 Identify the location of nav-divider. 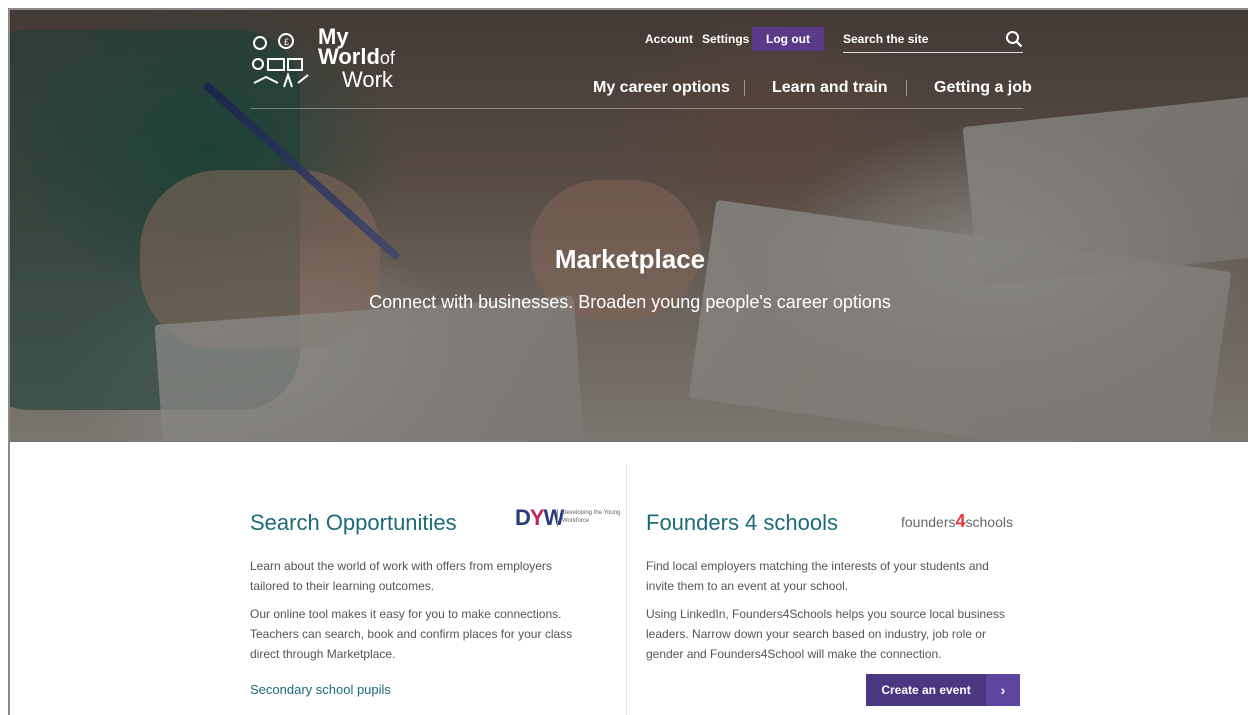
(636, 108).